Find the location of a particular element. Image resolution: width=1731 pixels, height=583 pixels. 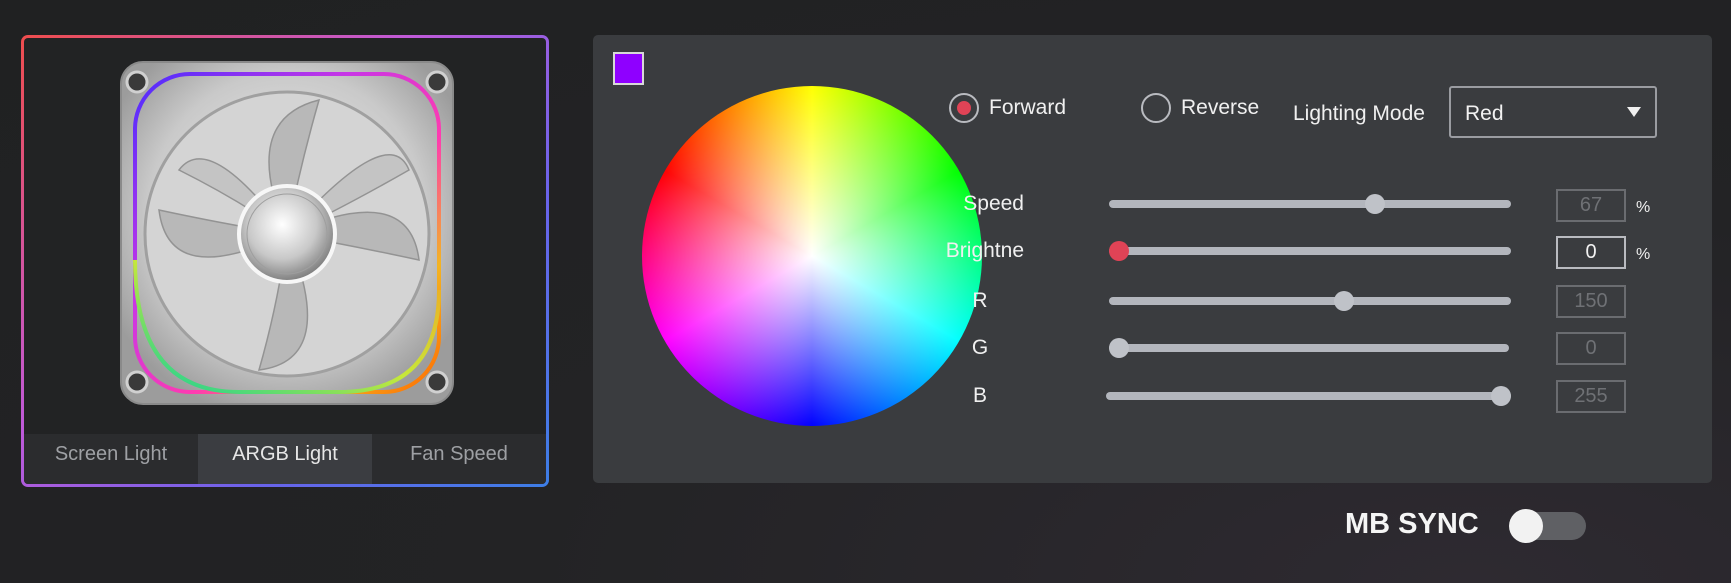

slider-thumb-speed is located at coordinates (1374, 204).